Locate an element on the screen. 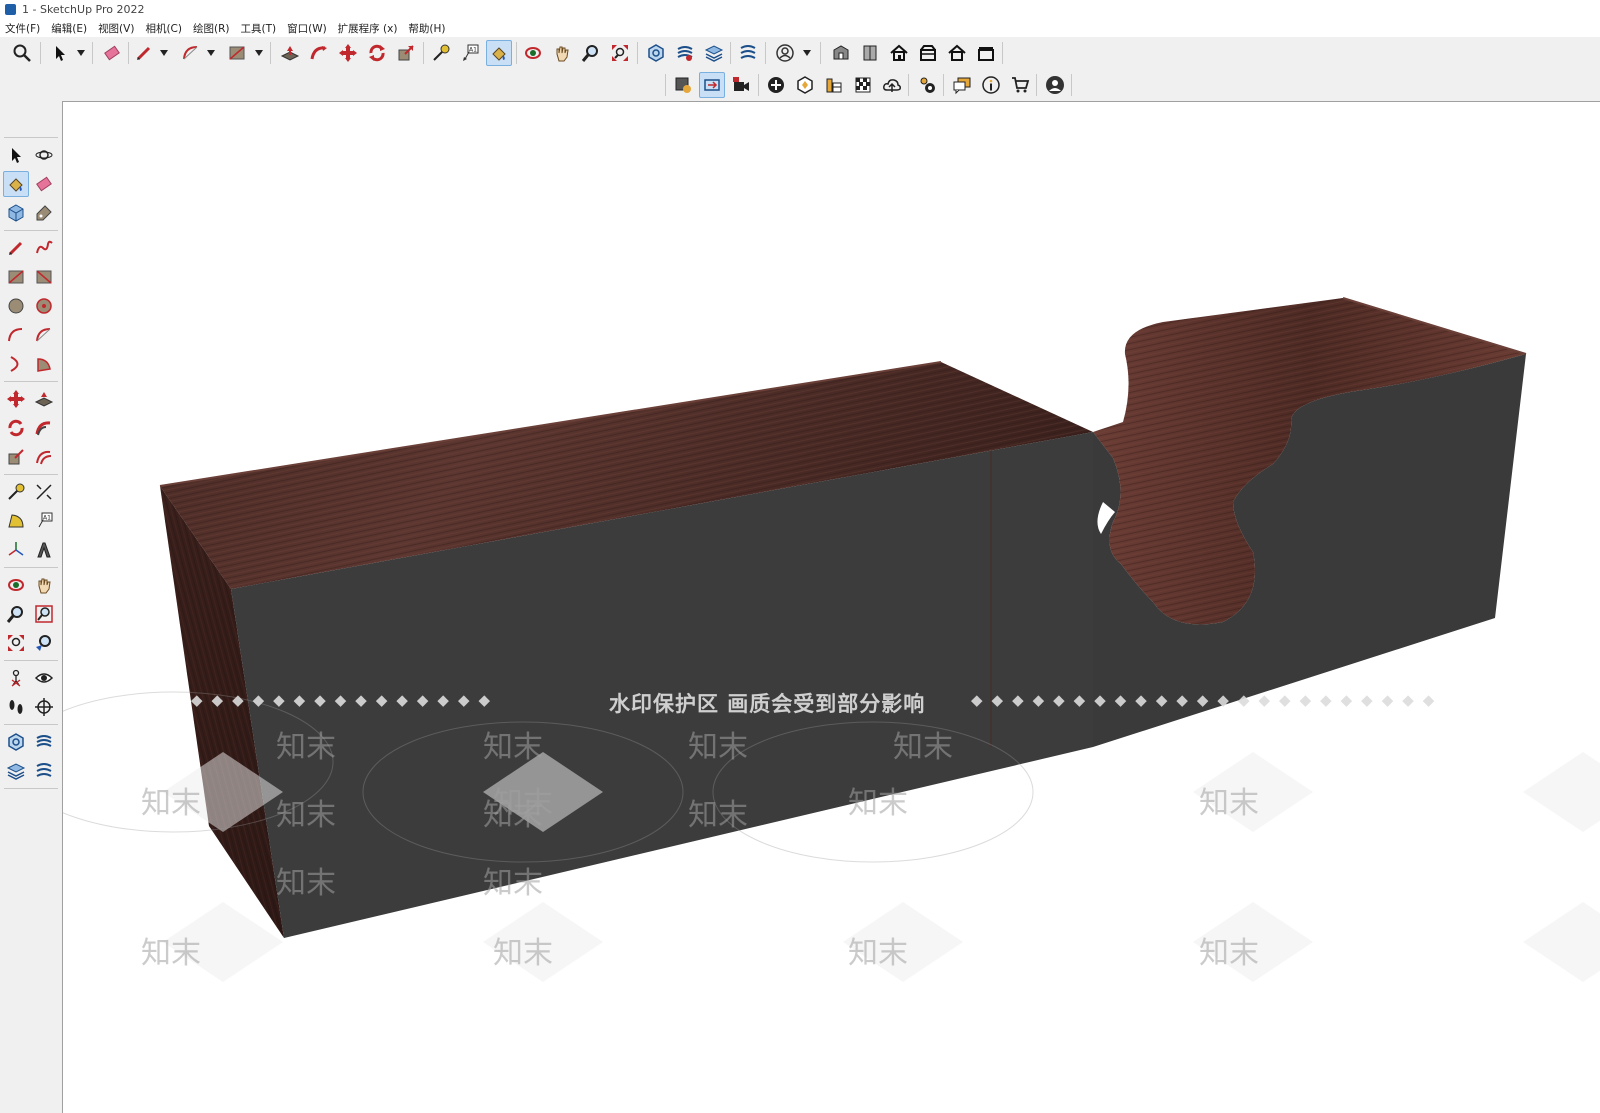 The height and width of the screenshot is (1113, 1600). look-around-icon is located at coordinates (44, 678).